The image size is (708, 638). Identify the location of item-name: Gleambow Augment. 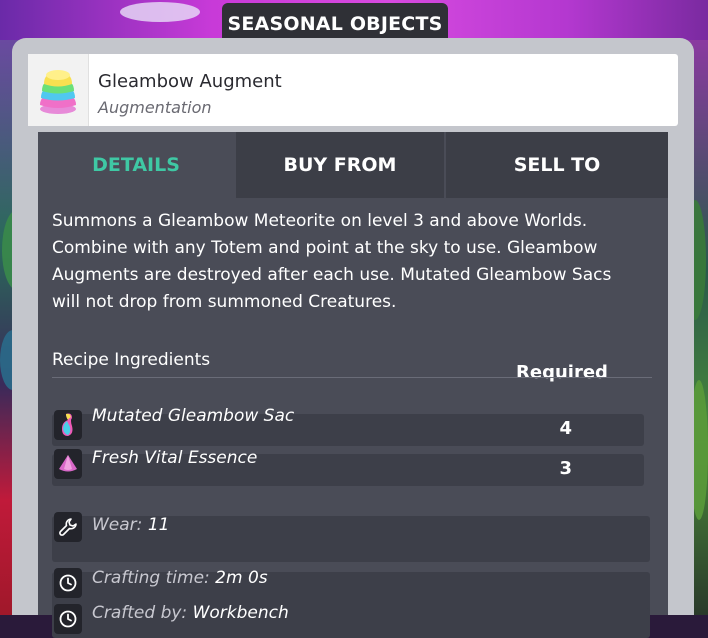
(190, 81).